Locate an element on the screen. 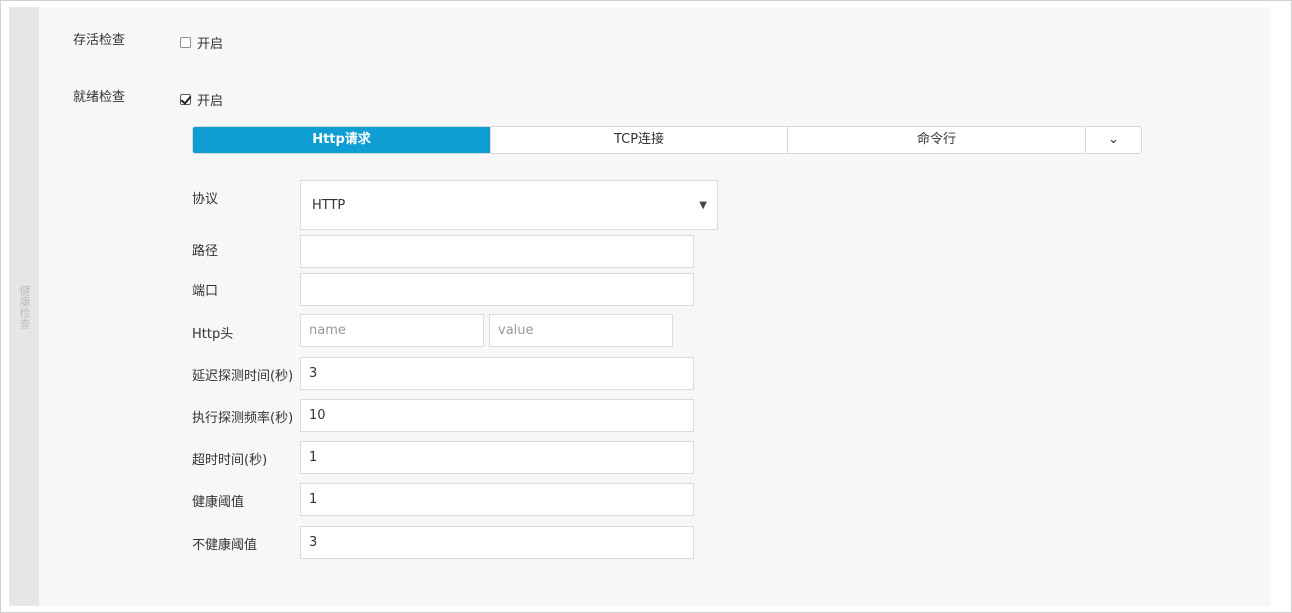 Image resolution: width=1292 pixels, height=613 pixels. http-header-value-input is located at coordinates (581, 330).